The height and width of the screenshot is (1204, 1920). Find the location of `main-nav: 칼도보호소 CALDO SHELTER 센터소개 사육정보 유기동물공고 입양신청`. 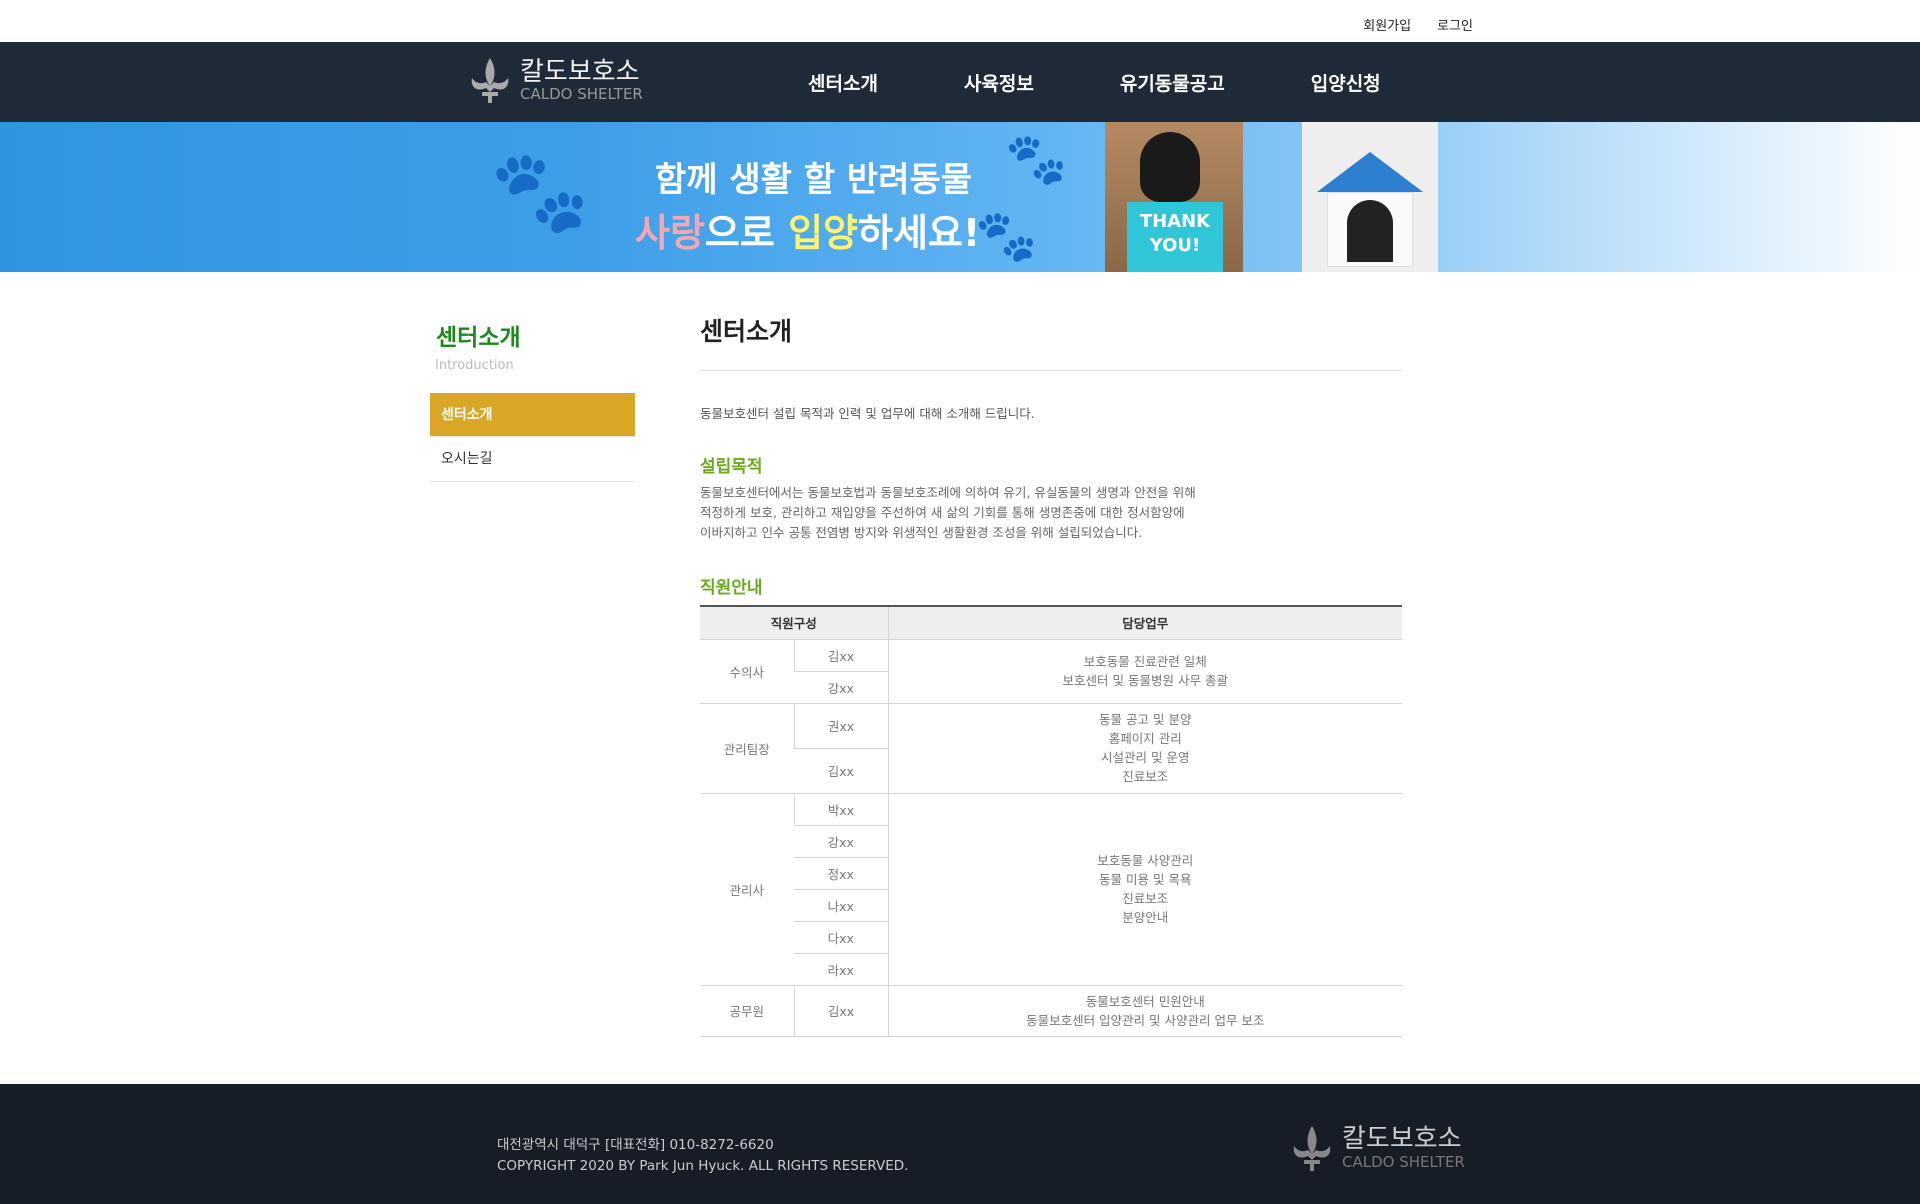

main-nav: 칼도보호소 CALDO SHELTER 센터소개 사육정보 유기동물공고 입양신청 is located at coordinates (960, 82).